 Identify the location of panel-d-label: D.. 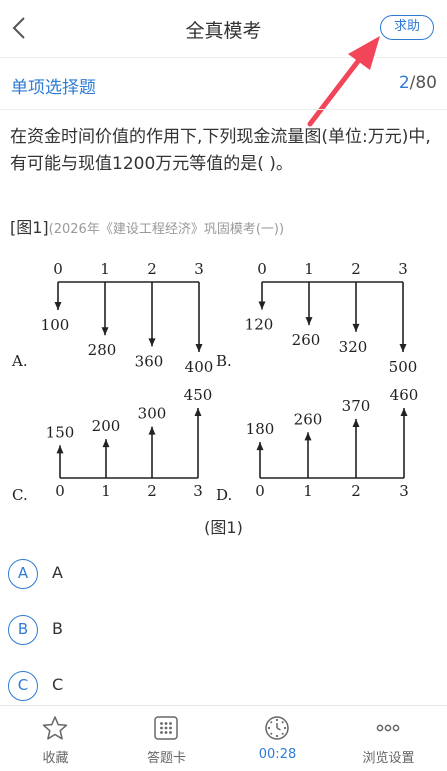
(224, 495).